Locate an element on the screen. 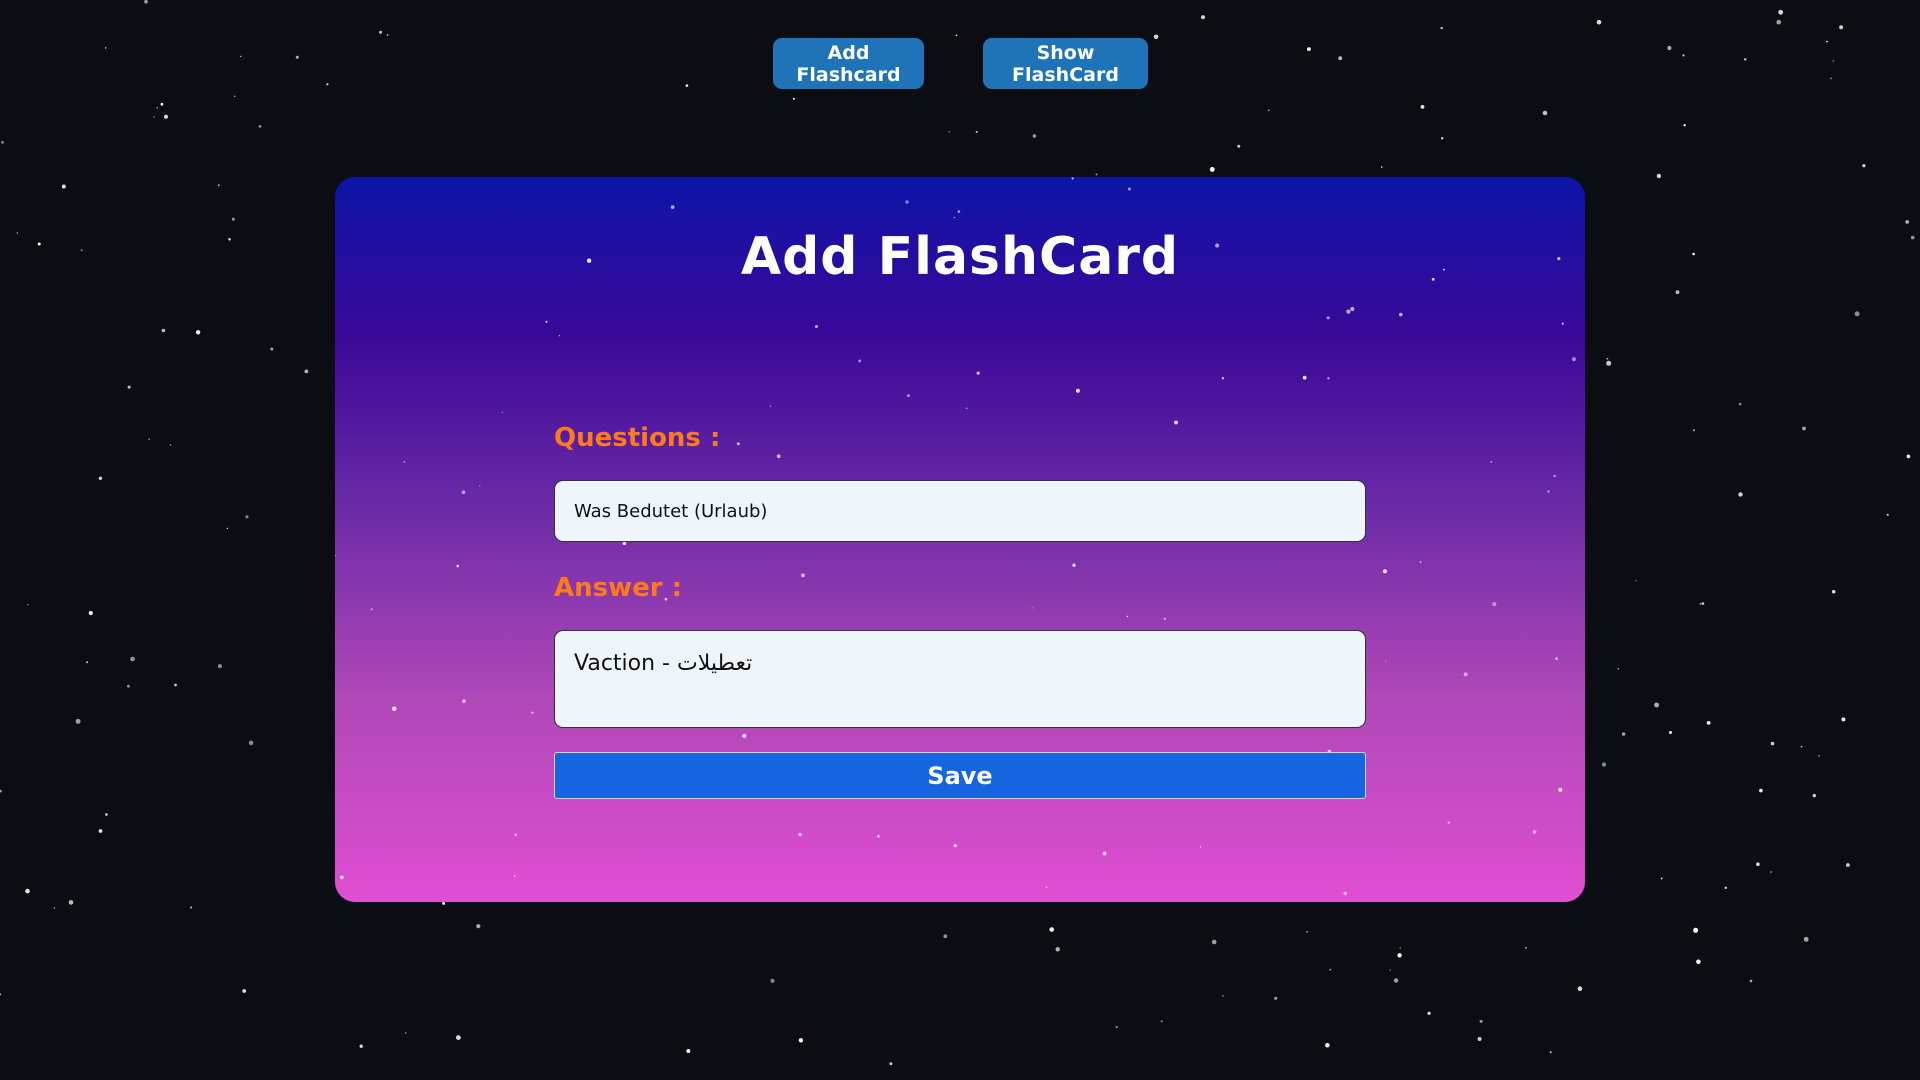 The height and width of the screenshot is (1080, 1920). answer-label: Answer : is located at coordinates (618, 588).